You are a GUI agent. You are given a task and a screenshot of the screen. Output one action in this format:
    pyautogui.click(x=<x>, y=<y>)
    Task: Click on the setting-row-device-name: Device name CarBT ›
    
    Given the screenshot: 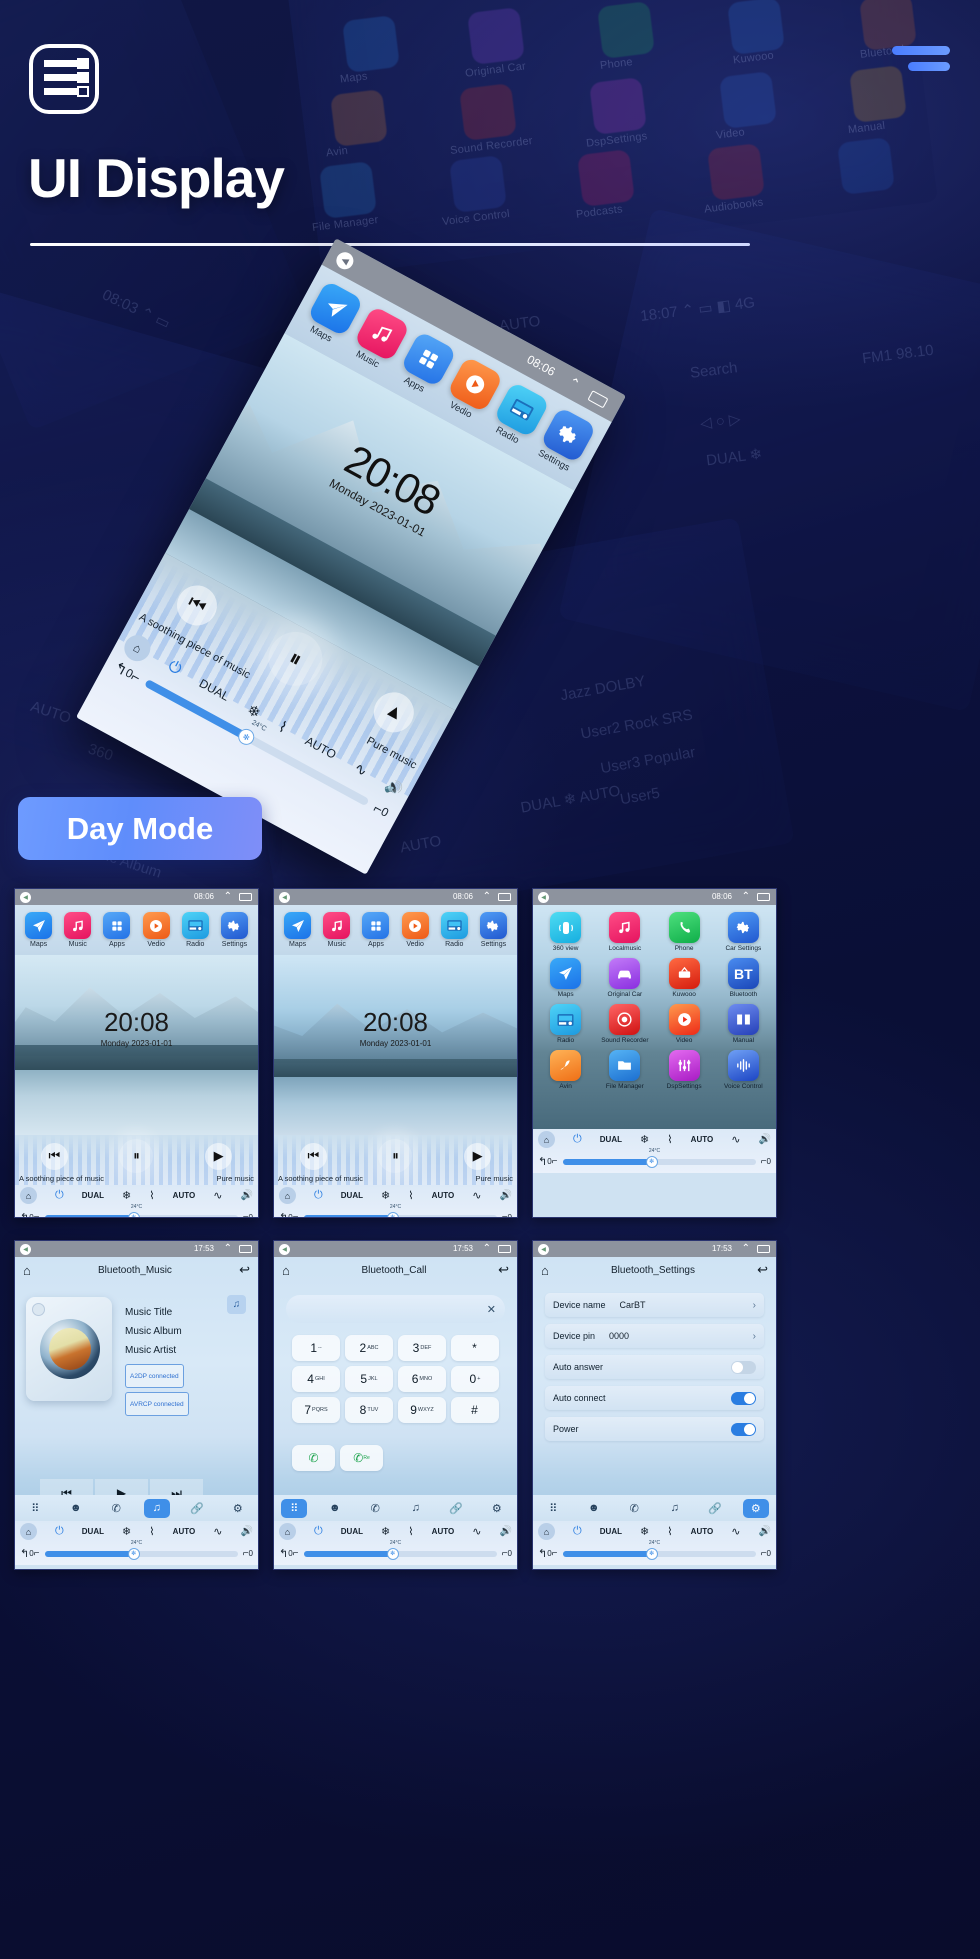 What is the action you would take?
    pyautogui.click(x=654, y=1305)
    